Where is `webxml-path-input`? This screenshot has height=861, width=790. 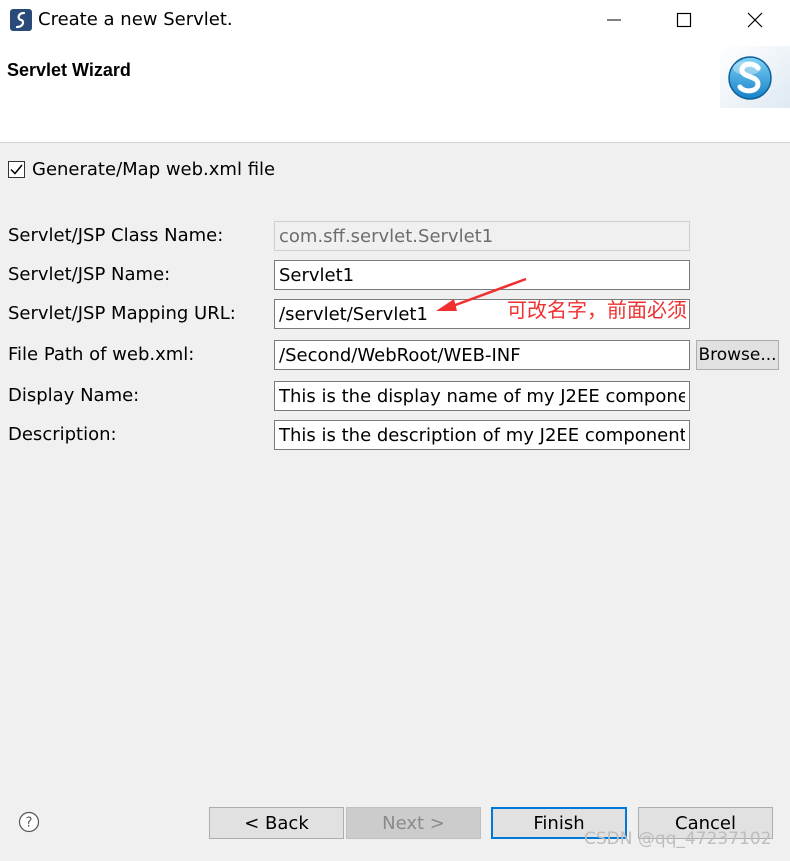 webxml-path-input is located at coordinates (482, 355).